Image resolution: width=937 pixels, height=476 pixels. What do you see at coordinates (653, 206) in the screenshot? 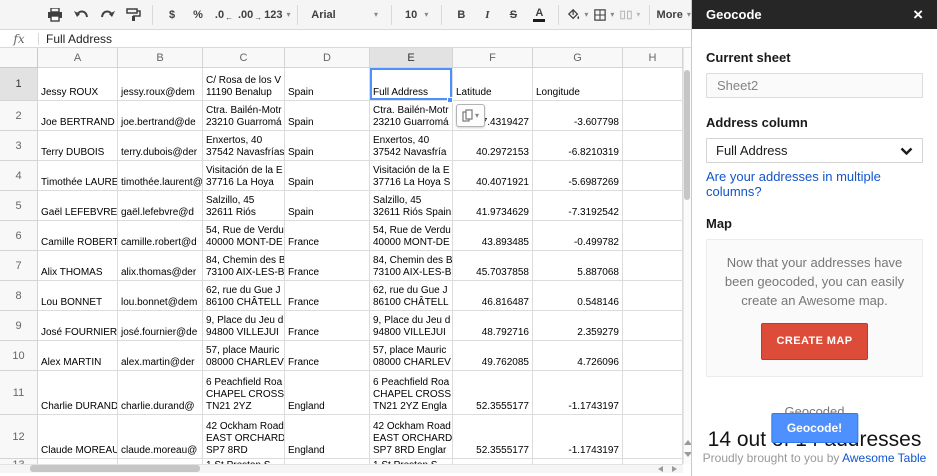
I see `cell-H5` at bounding box center [653, 206].